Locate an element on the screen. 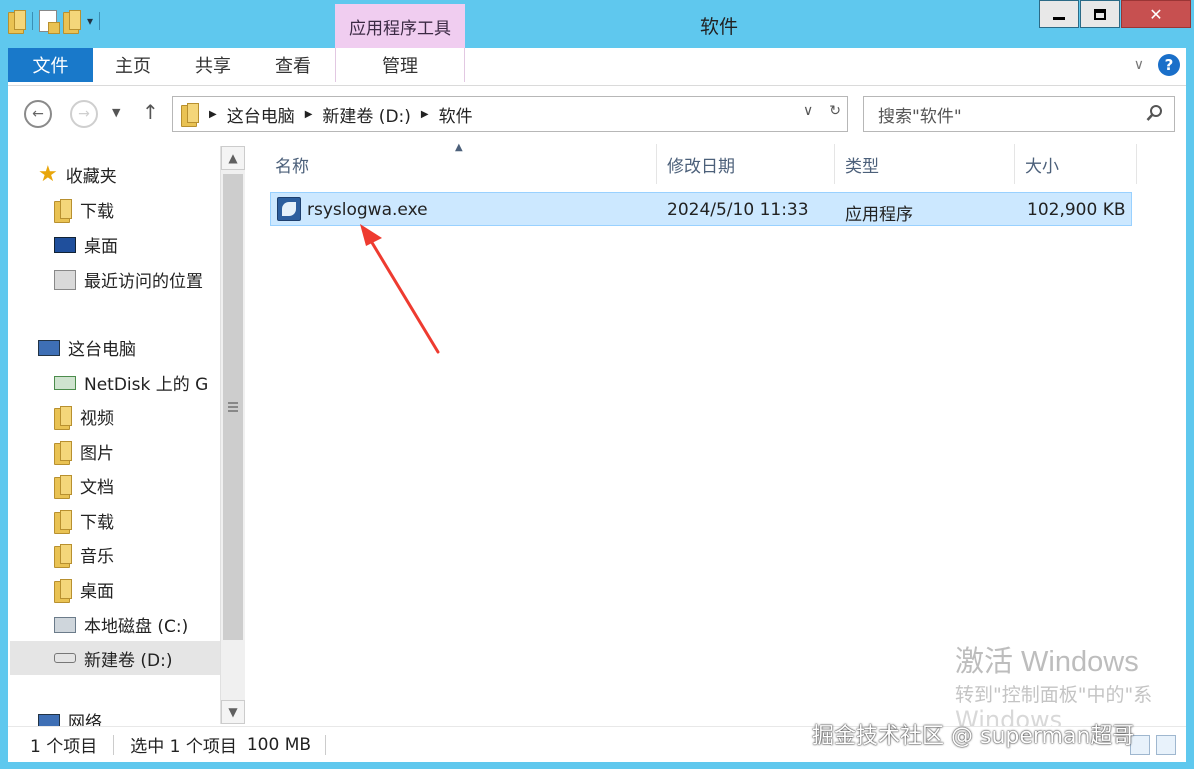 This screenshot has height=769, width=1194. status-item-count: 1 个项目 is located at coordinates (64, 747).